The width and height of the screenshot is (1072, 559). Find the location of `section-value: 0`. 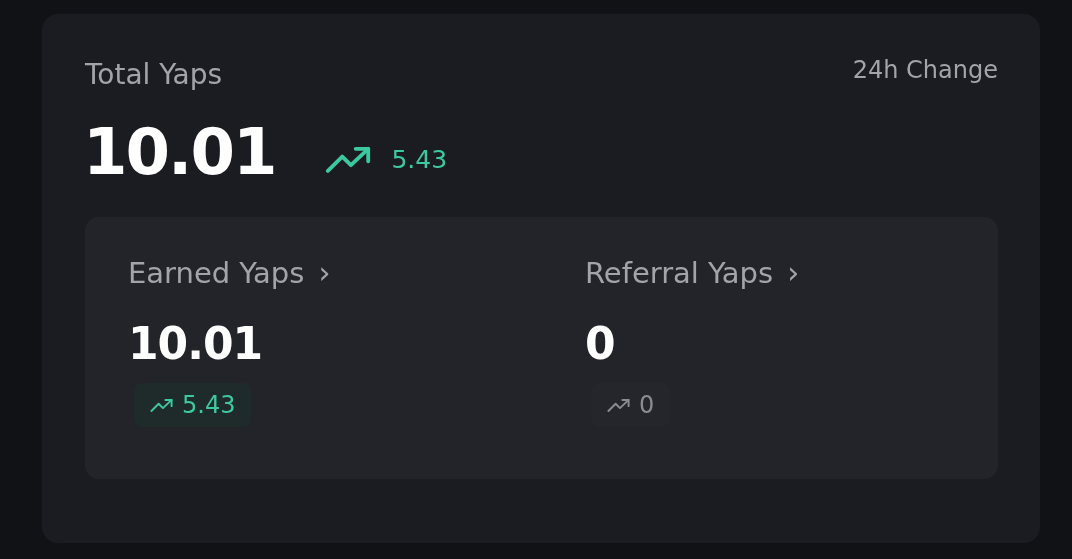

section-value: 0 is located at coordinates (600, 343).